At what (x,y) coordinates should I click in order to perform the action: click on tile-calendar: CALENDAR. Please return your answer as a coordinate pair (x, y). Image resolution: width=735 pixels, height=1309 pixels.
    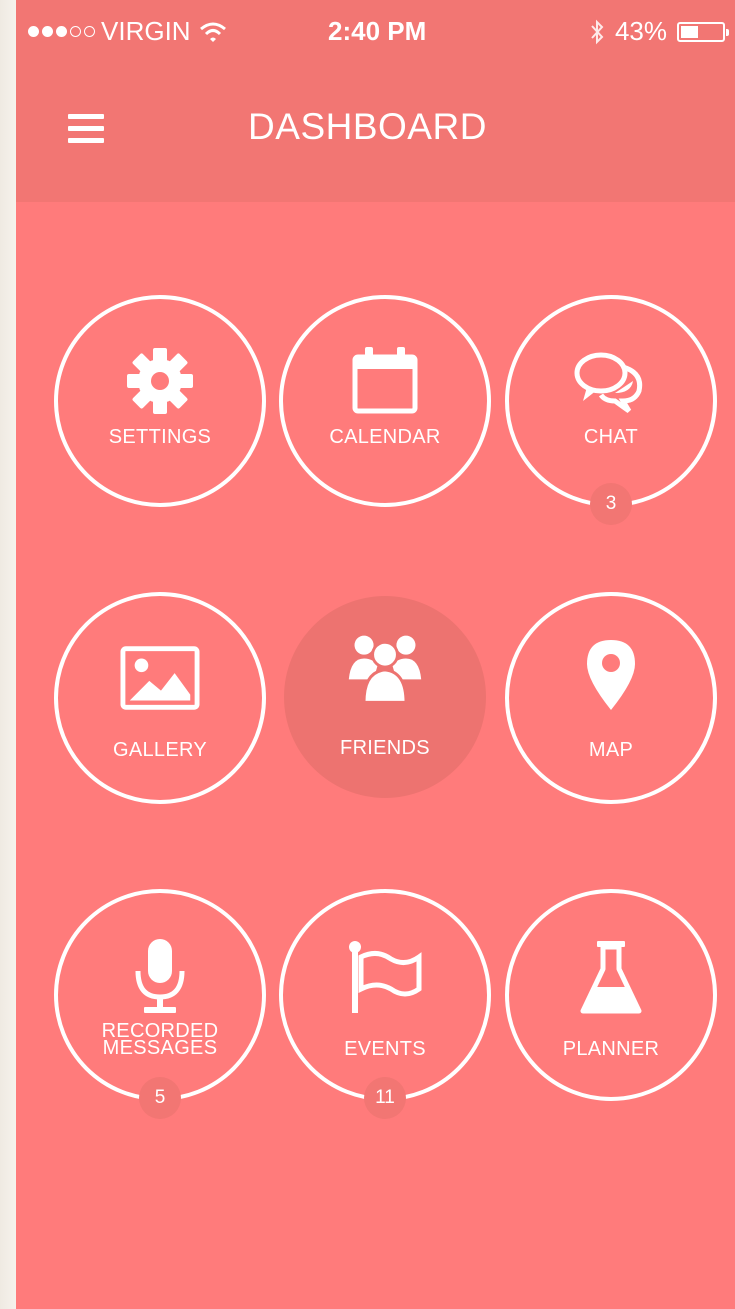
    Looking at the image, I should click on (385, 401).